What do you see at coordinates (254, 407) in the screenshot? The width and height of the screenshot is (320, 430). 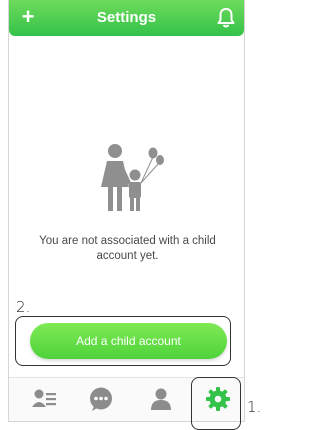 I see `callout-label-1: 1.` at bounding box center [254, 407].